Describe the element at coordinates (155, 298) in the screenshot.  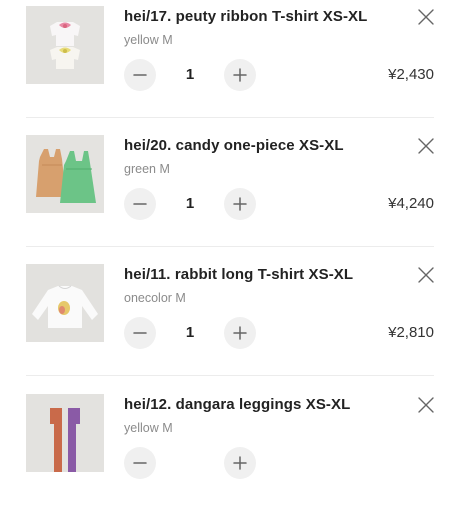
I see `product-variant: onecolor M` at that location.